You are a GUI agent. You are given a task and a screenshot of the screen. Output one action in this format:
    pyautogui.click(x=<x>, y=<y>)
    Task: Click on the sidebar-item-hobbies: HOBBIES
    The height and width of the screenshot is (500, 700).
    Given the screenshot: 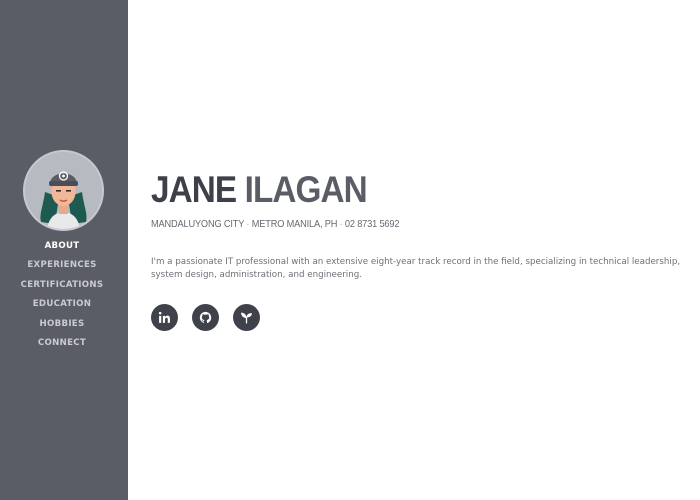 What is the action you would take?
    pyautogui.click(x=62, y=327)
    